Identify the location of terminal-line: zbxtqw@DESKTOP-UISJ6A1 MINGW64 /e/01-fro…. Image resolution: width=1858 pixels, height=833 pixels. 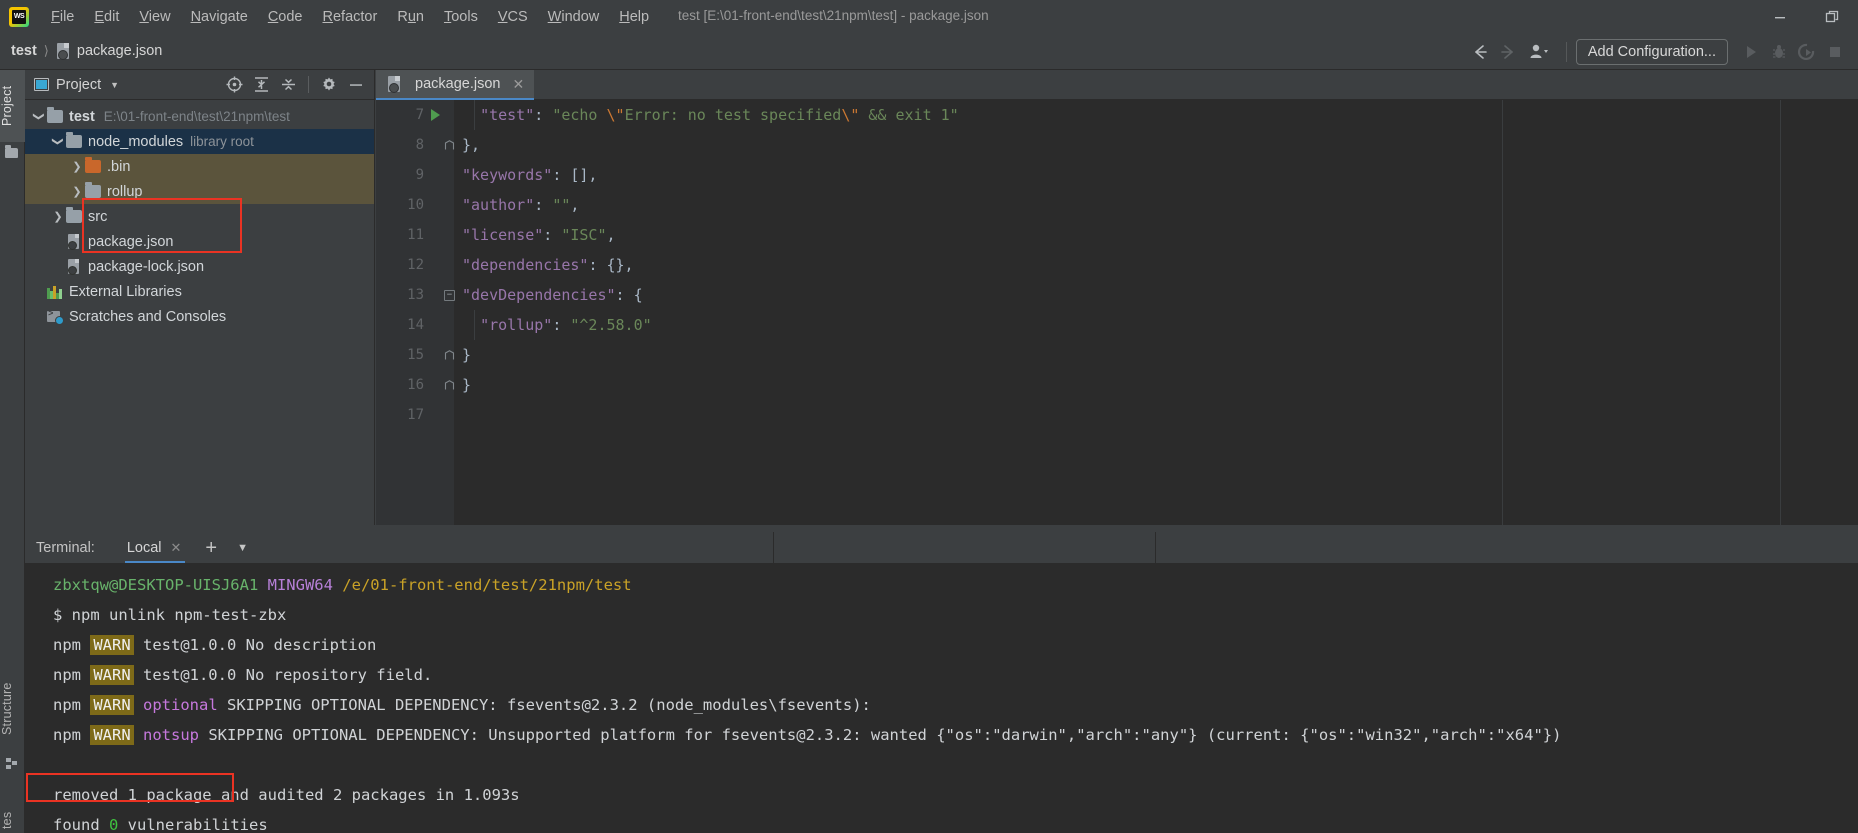
(342, 585).